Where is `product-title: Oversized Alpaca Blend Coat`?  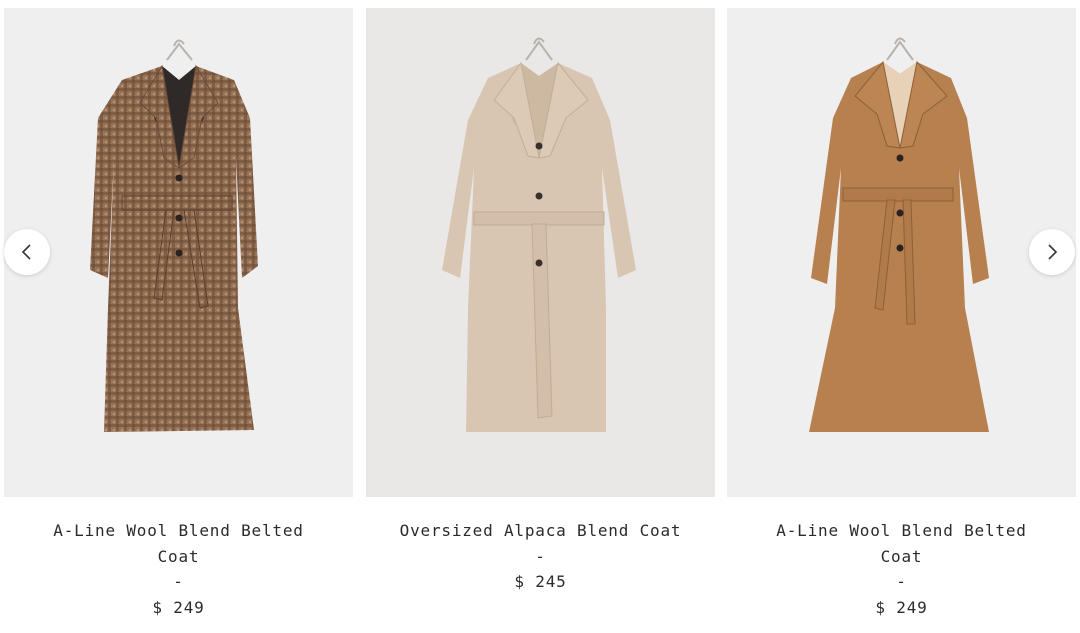
product-title: Oversized Alpaca Blend Coat is located at coordinates (541, 531).